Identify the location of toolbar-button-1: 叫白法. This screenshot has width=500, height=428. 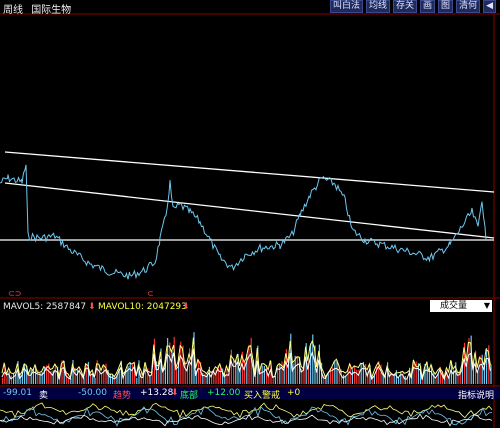
(346, 6).